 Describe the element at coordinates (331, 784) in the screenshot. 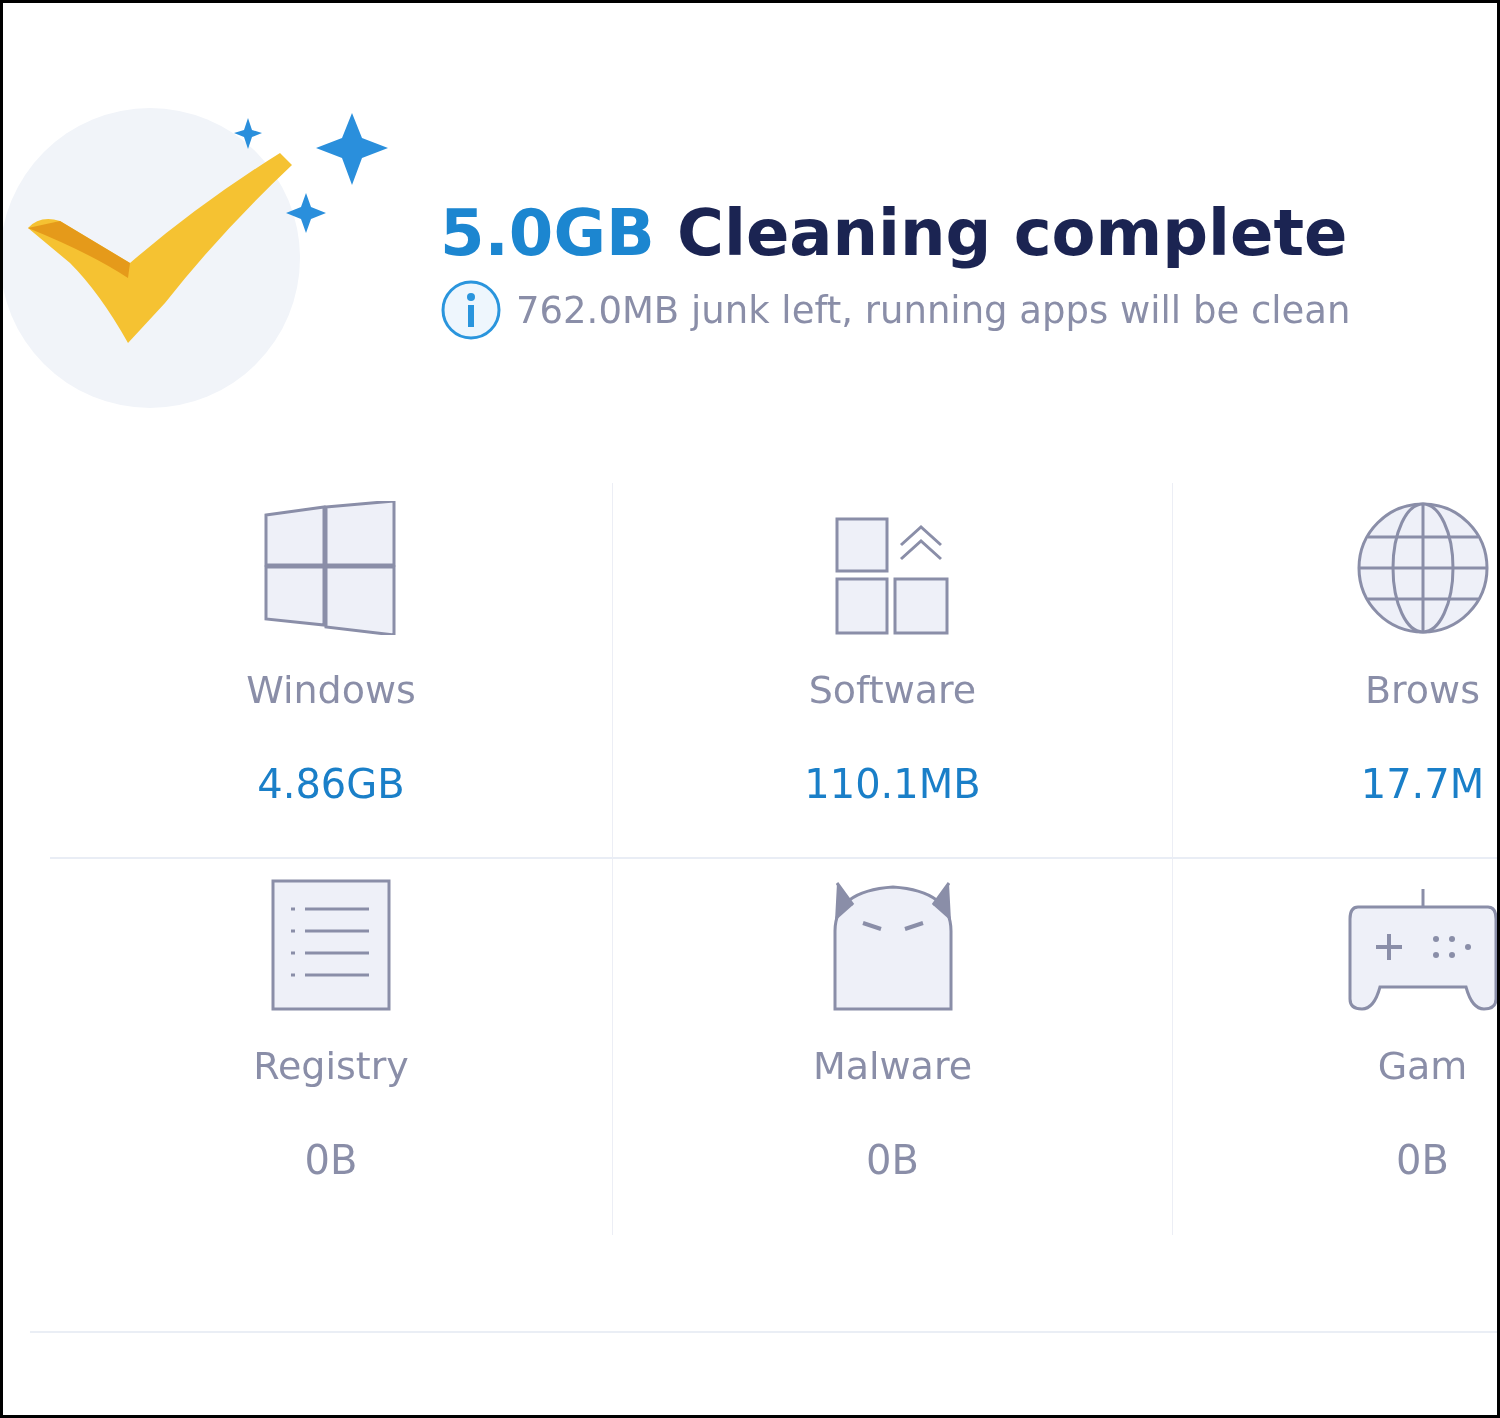

I see `junk-size: 4.86GB` at that location.